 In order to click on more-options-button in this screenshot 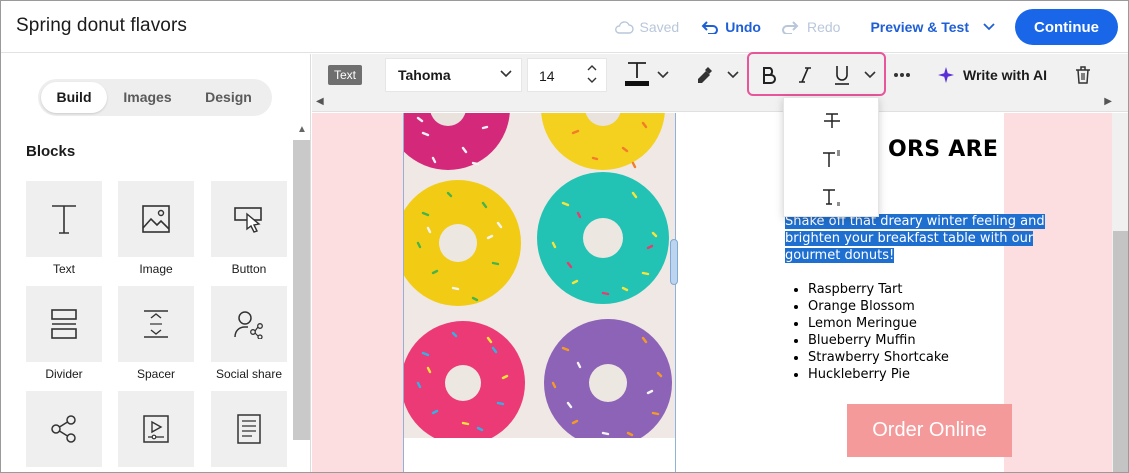, I will do `click(902, 75)`.